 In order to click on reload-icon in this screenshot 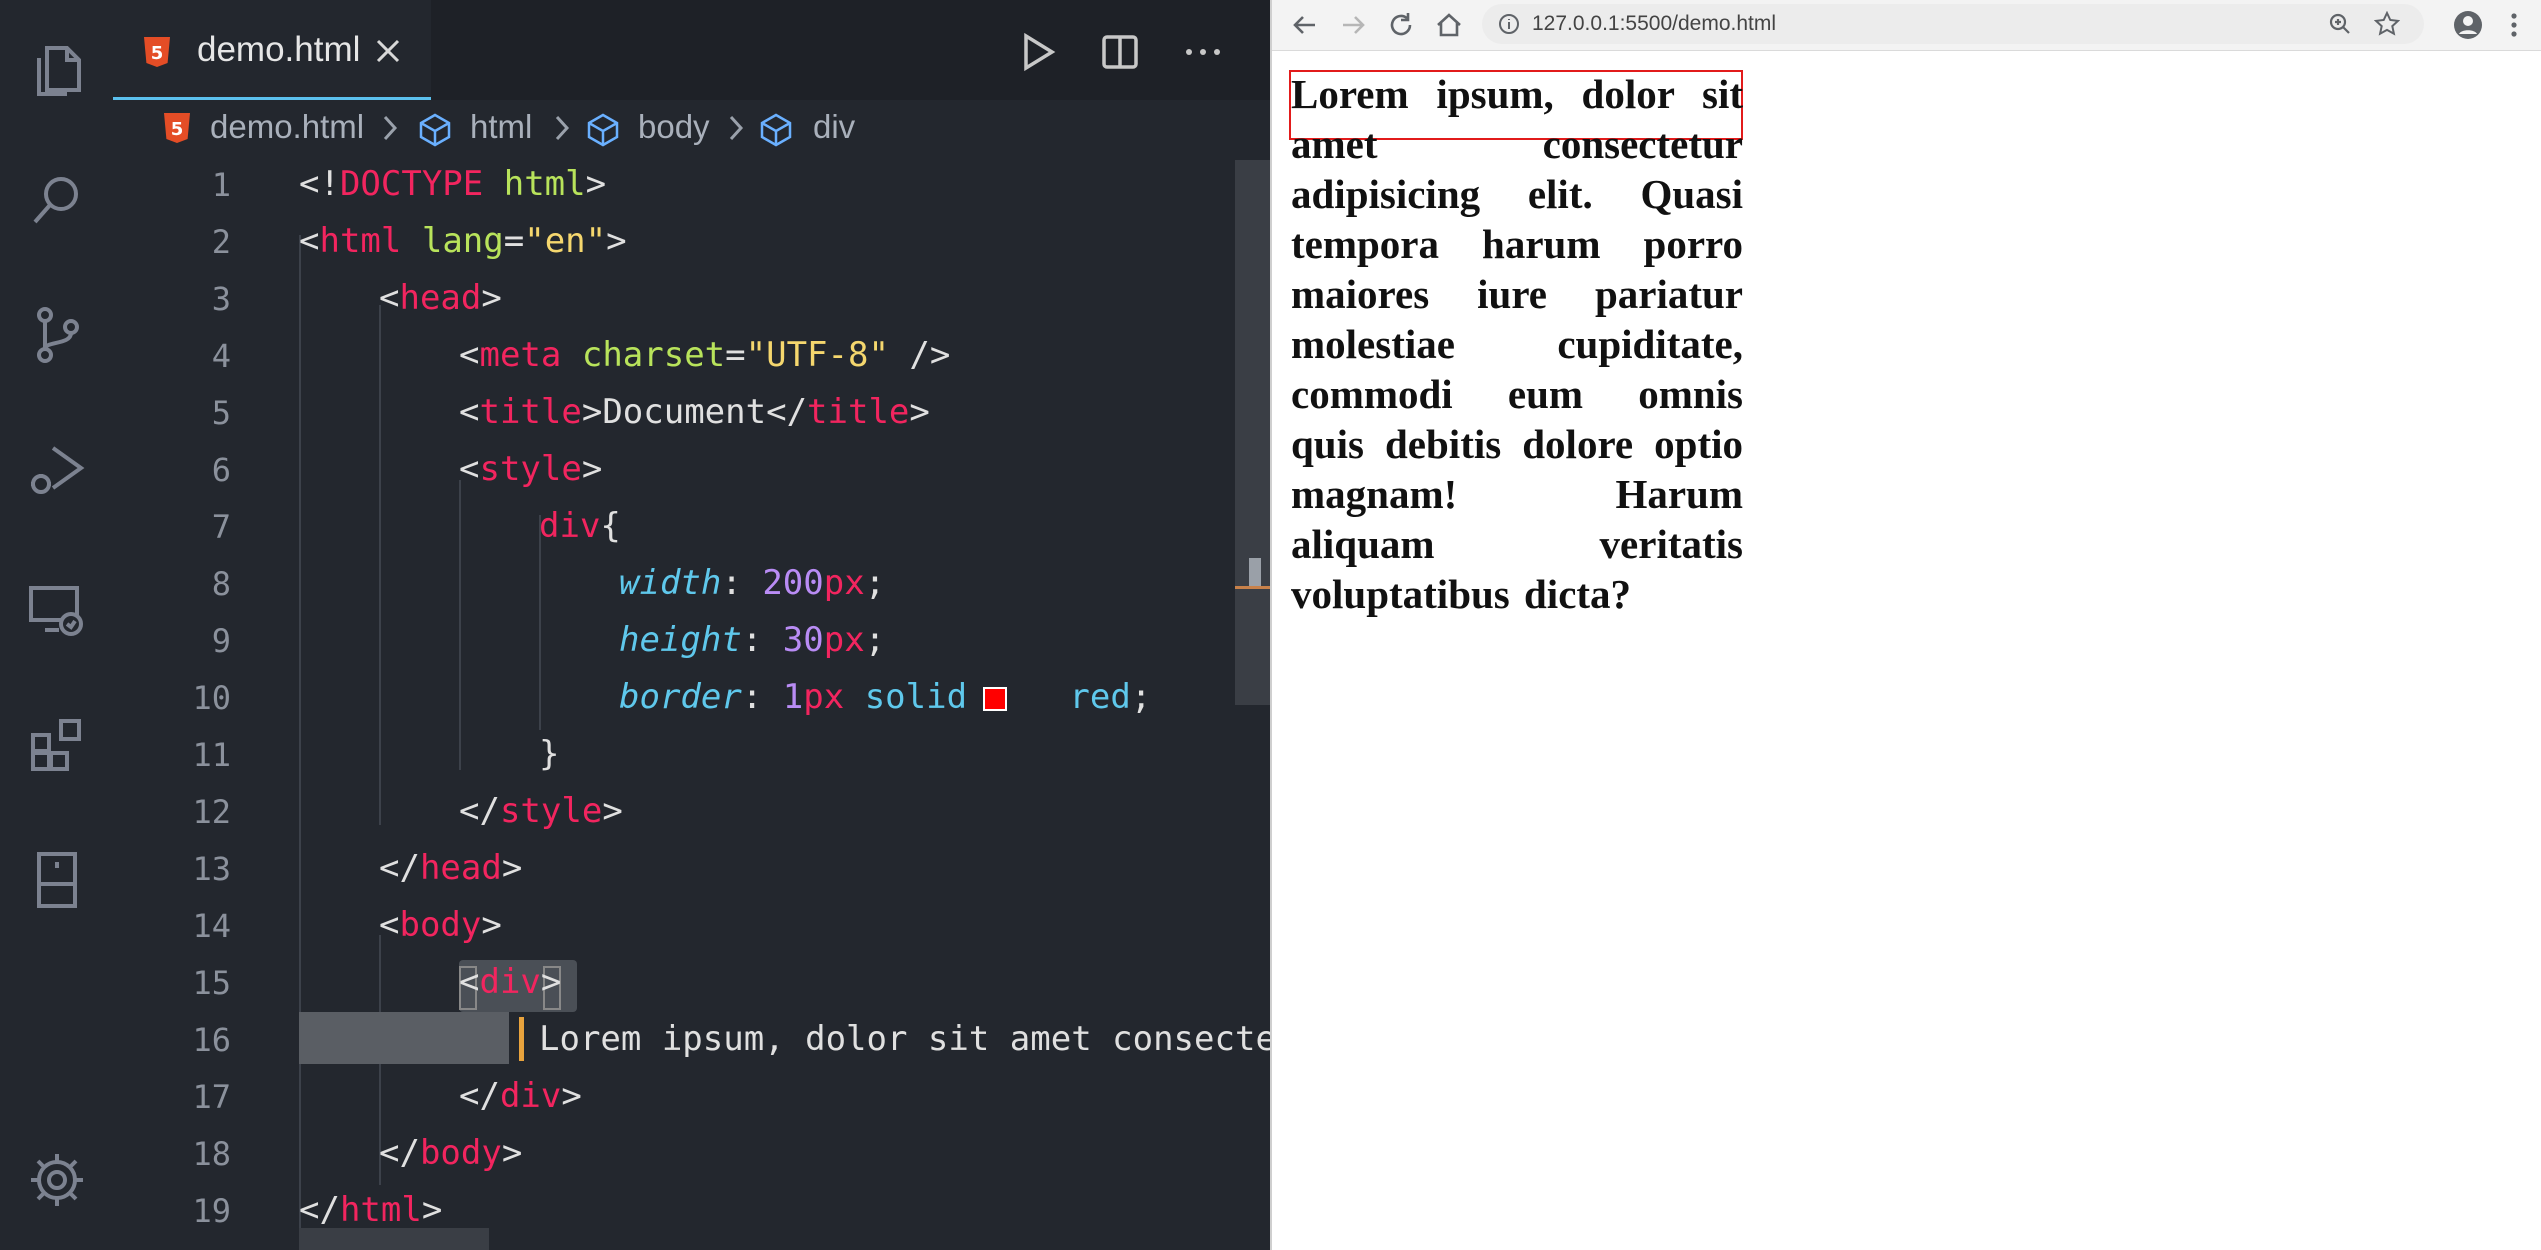, I will do `click(1401, 25)`.